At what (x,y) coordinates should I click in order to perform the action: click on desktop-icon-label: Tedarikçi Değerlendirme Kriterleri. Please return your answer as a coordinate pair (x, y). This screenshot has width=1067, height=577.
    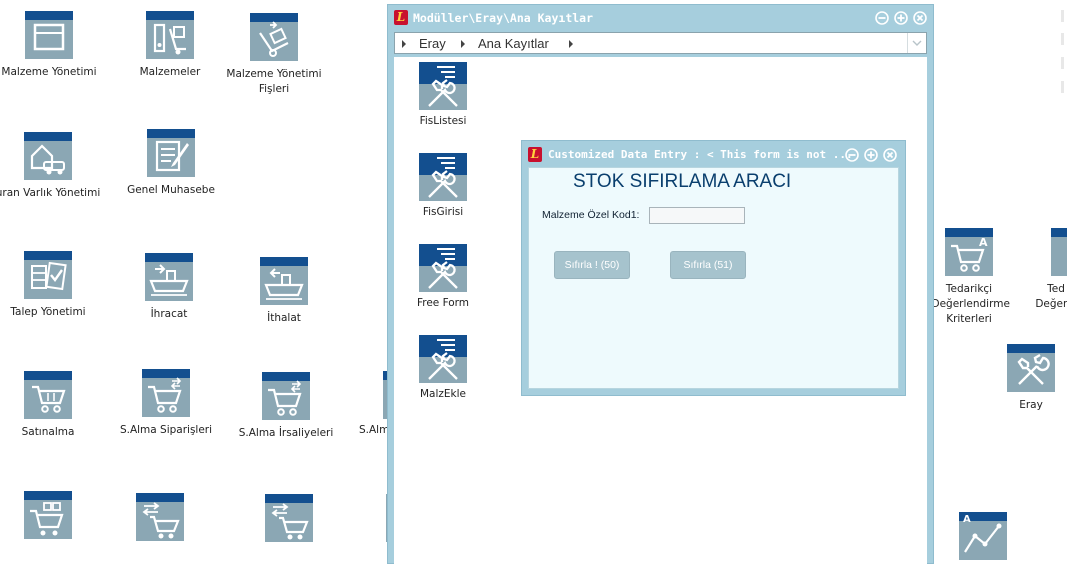
    Looking at the image, I should click on (970, 304).